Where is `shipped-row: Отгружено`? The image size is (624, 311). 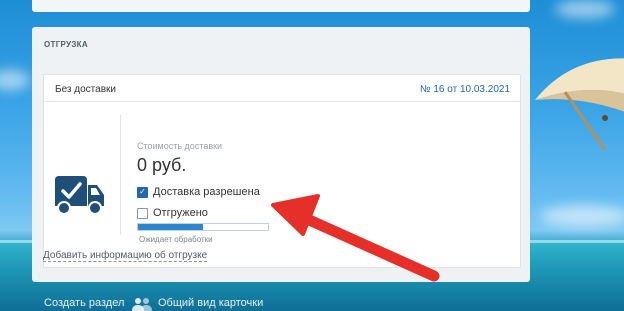 shipped-row: Отгружено is located at coordinates (172, 213).